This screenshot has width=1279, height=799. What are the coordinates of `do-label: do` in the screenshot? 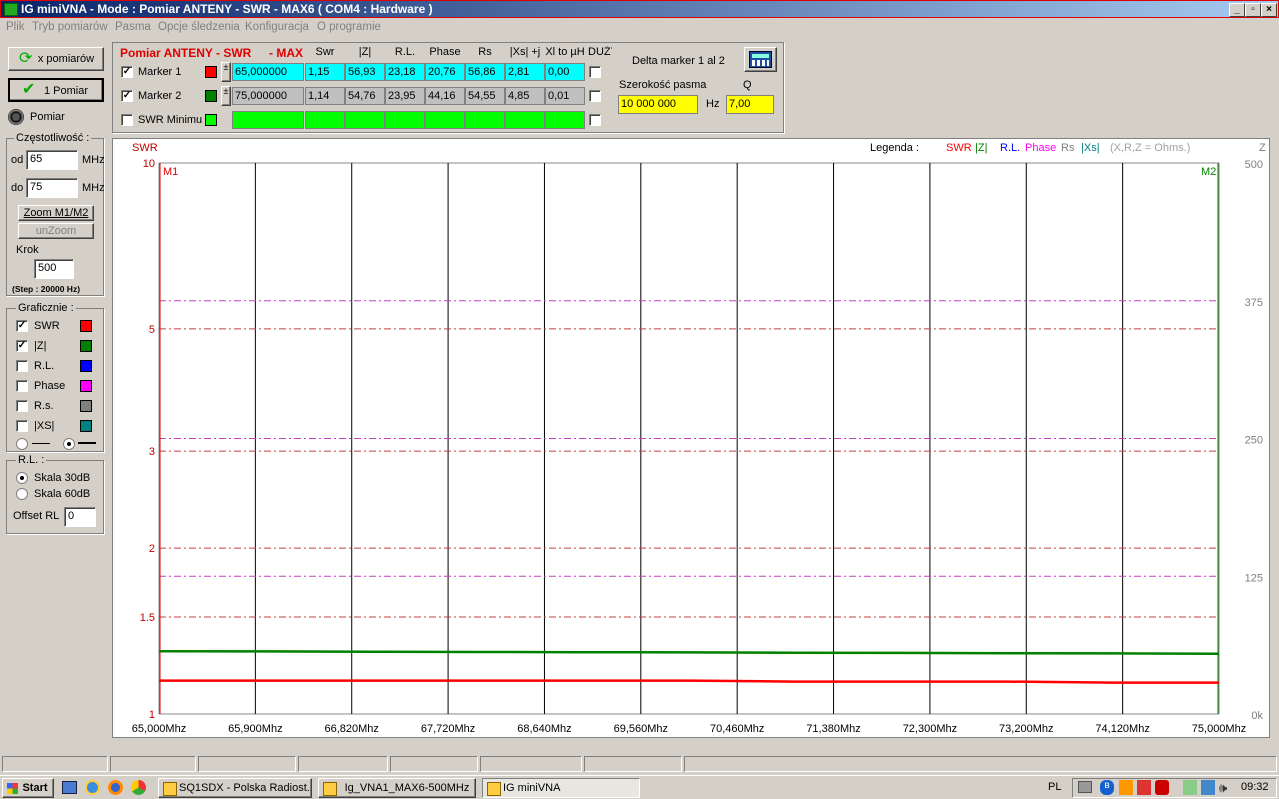 It's located at (17, 188).